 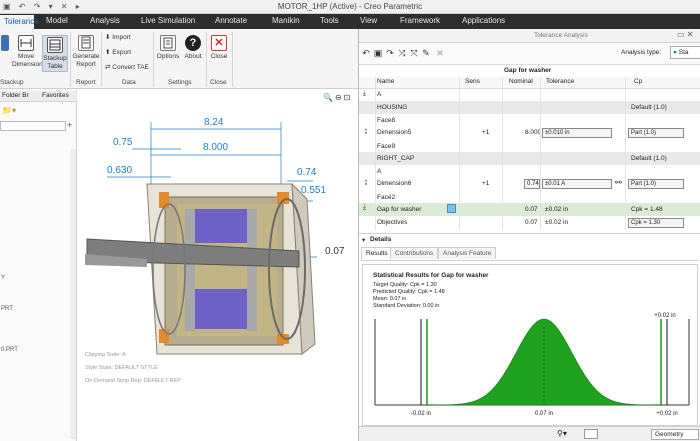 I want to click on generate-report-label: Generate Report, so click(x=86, y=60).